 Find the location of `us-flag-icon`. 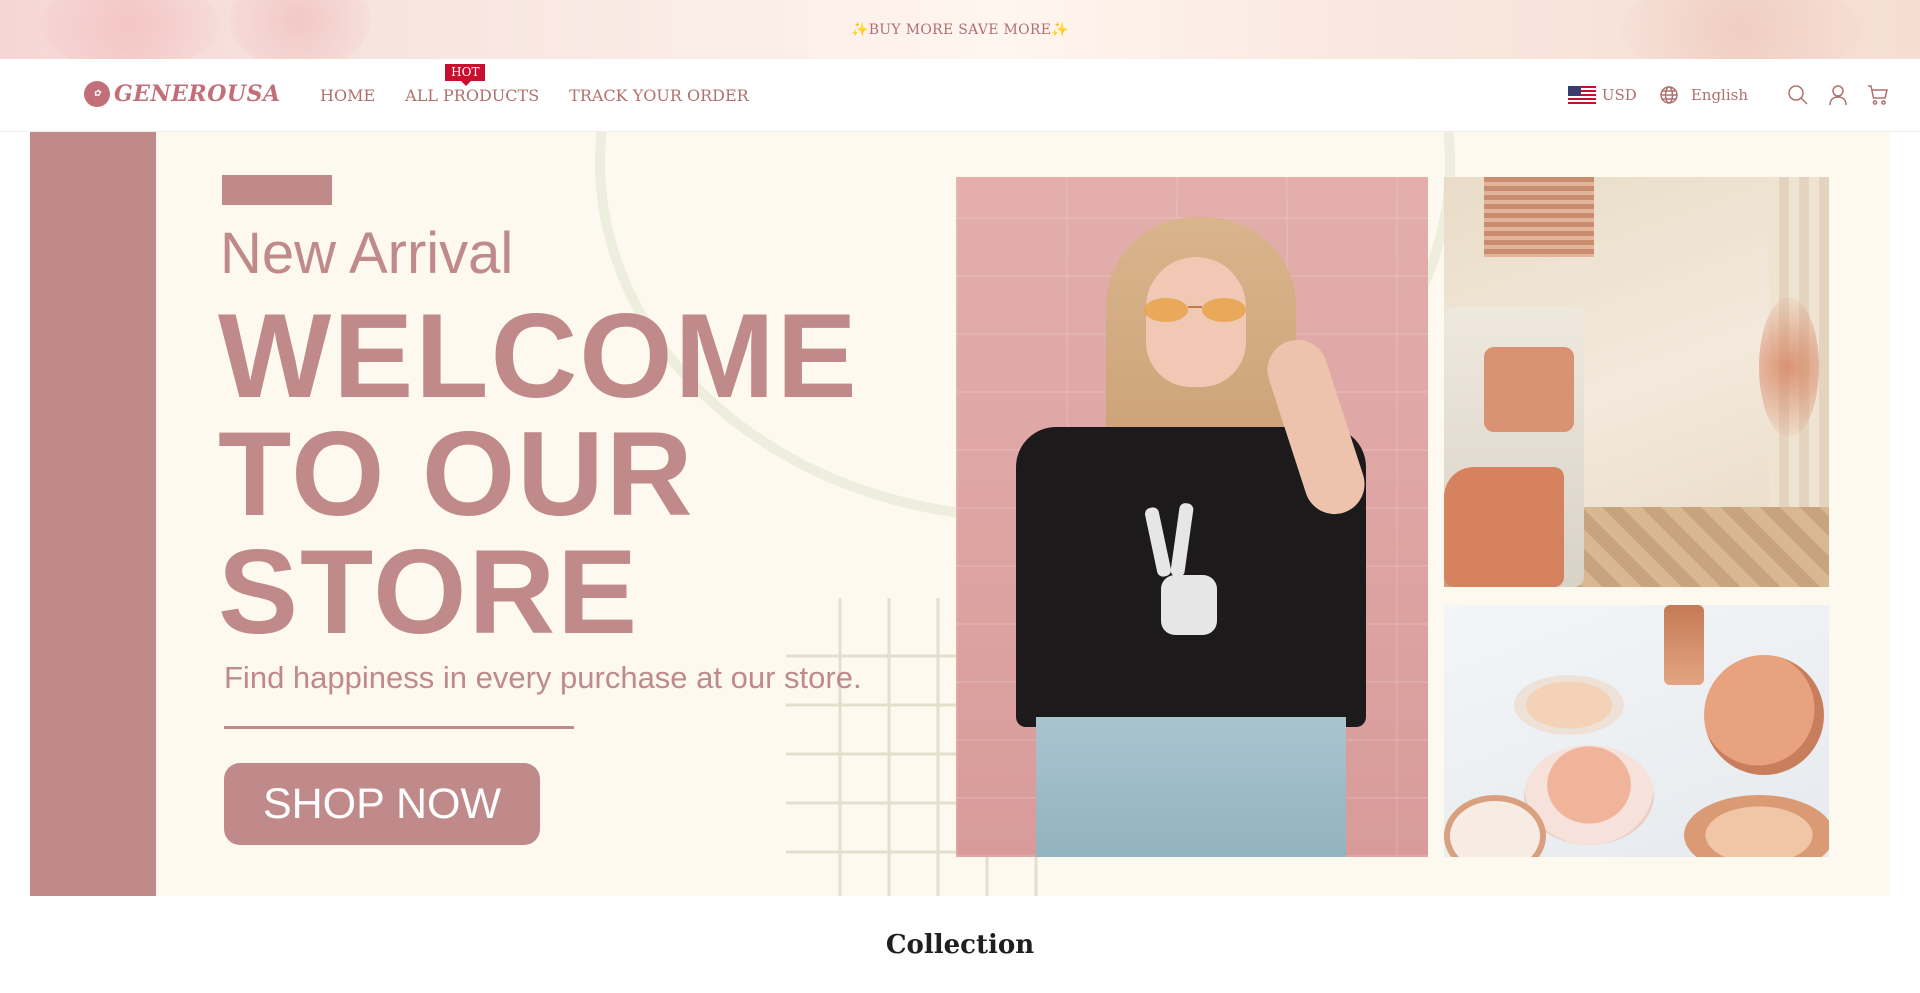

us-flag-icon is located at coordinates (1581, 95).